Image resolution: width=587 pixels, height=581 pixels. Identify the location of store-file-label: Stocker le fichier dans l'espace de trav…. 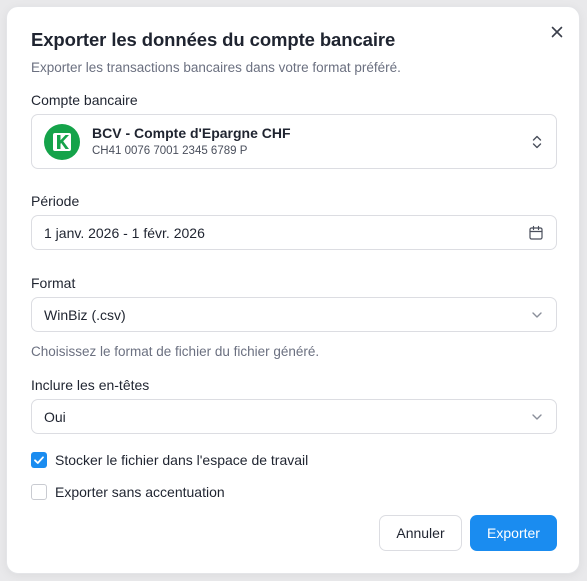
(182, 460).